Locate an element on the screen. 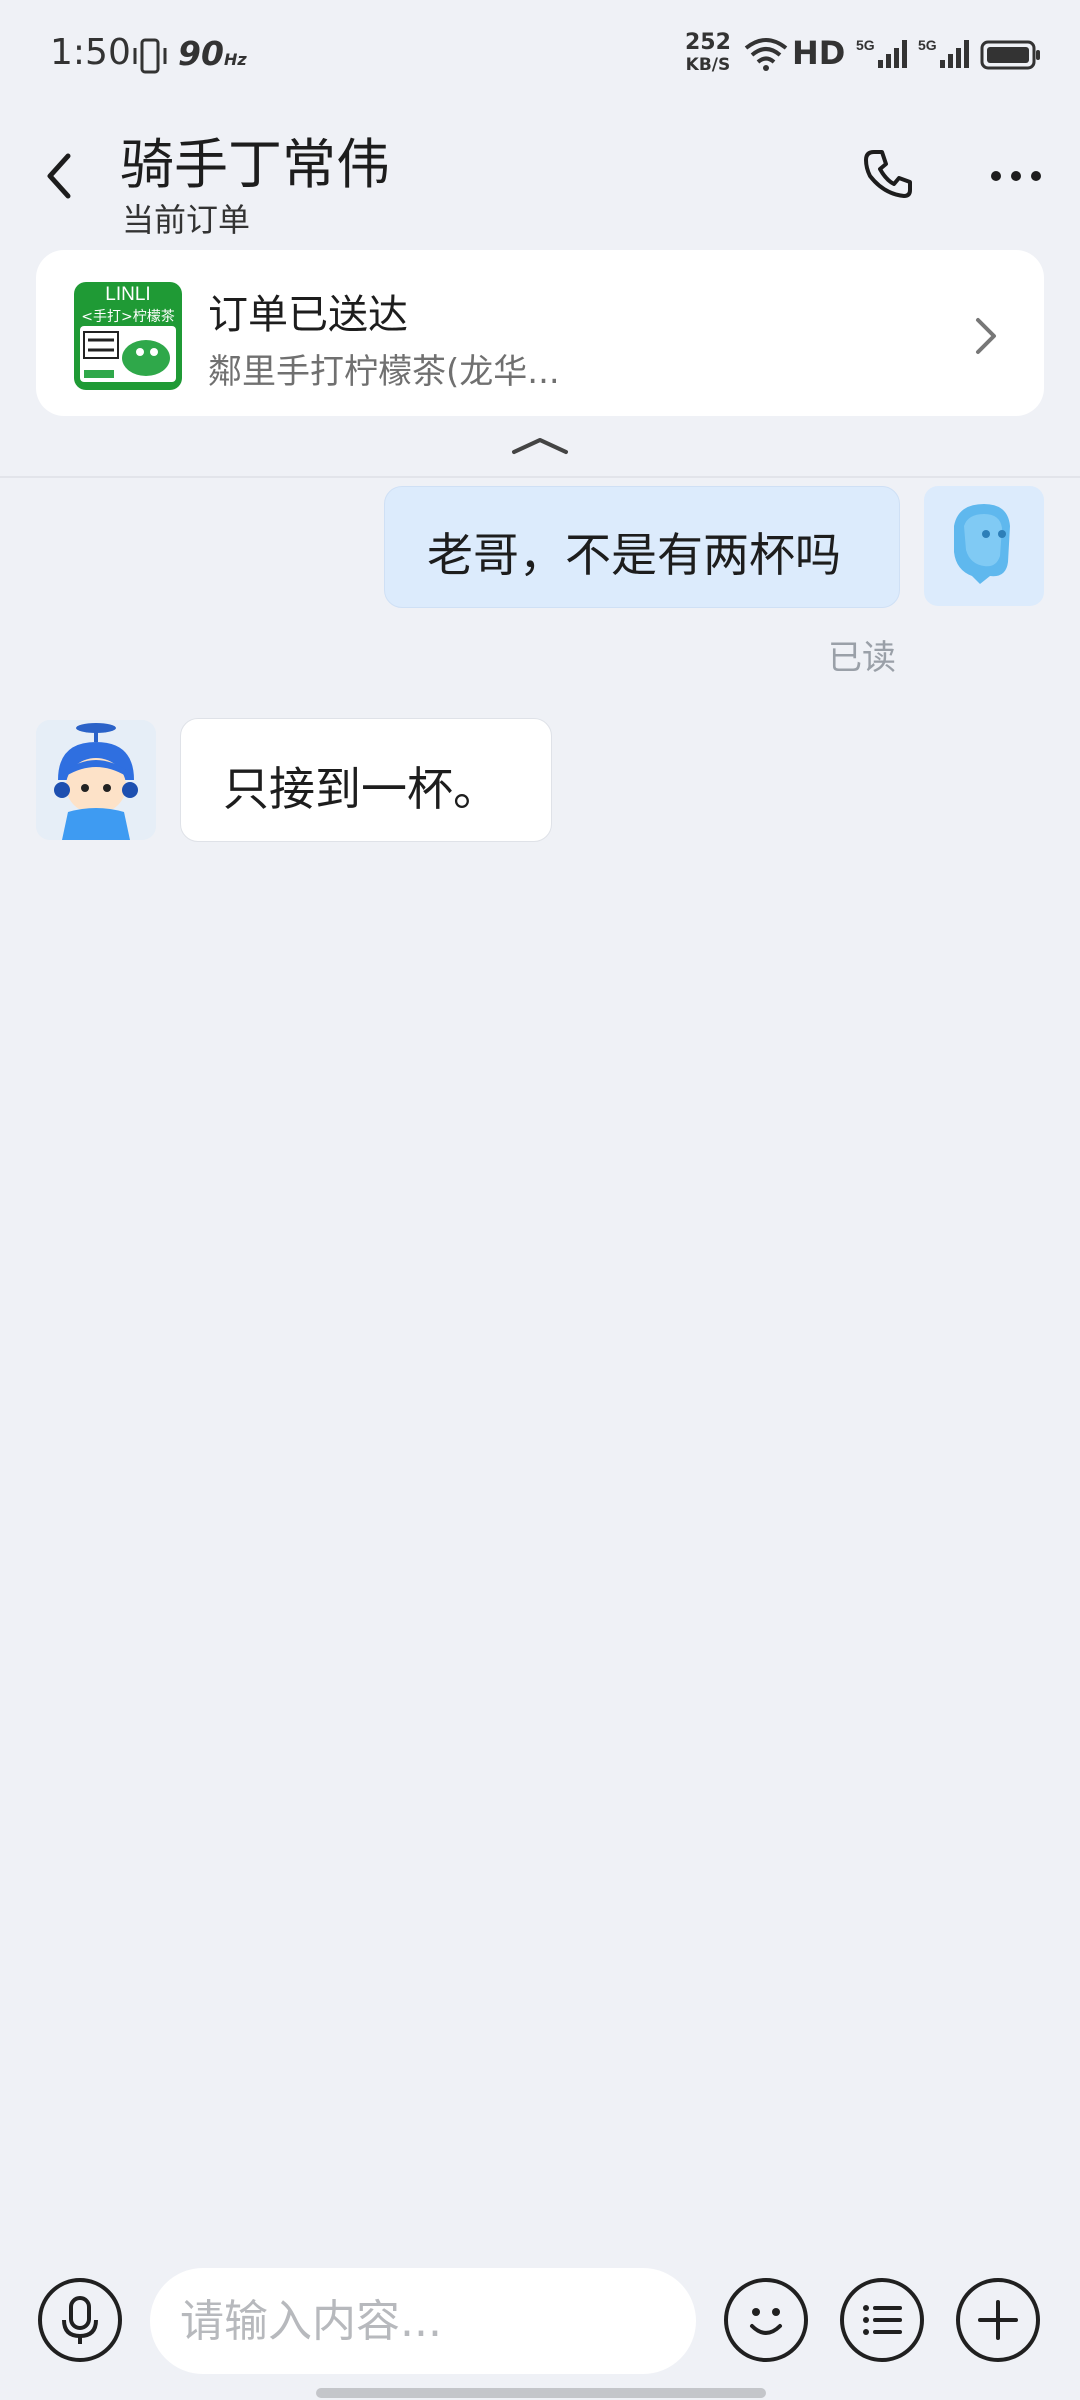 This screenshot has width=1080, height=2400. shop-logo: LINLI <手打>柠檬茶 is located at coordinates (128, 336).